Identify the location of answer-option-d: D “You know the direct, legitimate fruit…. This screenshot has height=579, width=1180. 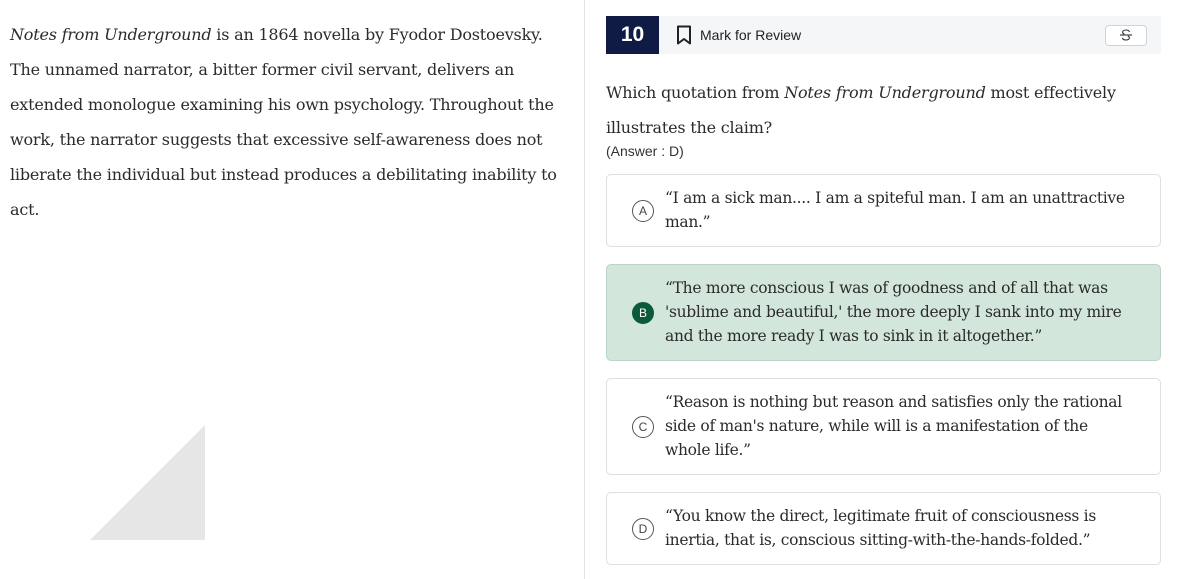
(883, 528).